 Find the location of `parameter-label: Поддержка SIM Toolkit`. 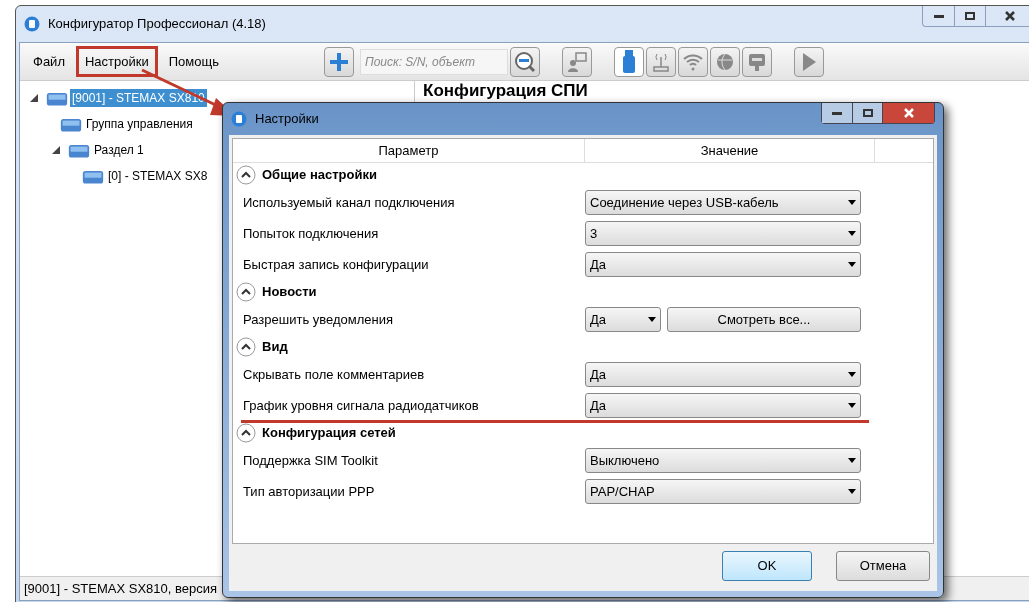

parameter-label: Поддержка SIM Toolkit is located at coordinates (310, 460).